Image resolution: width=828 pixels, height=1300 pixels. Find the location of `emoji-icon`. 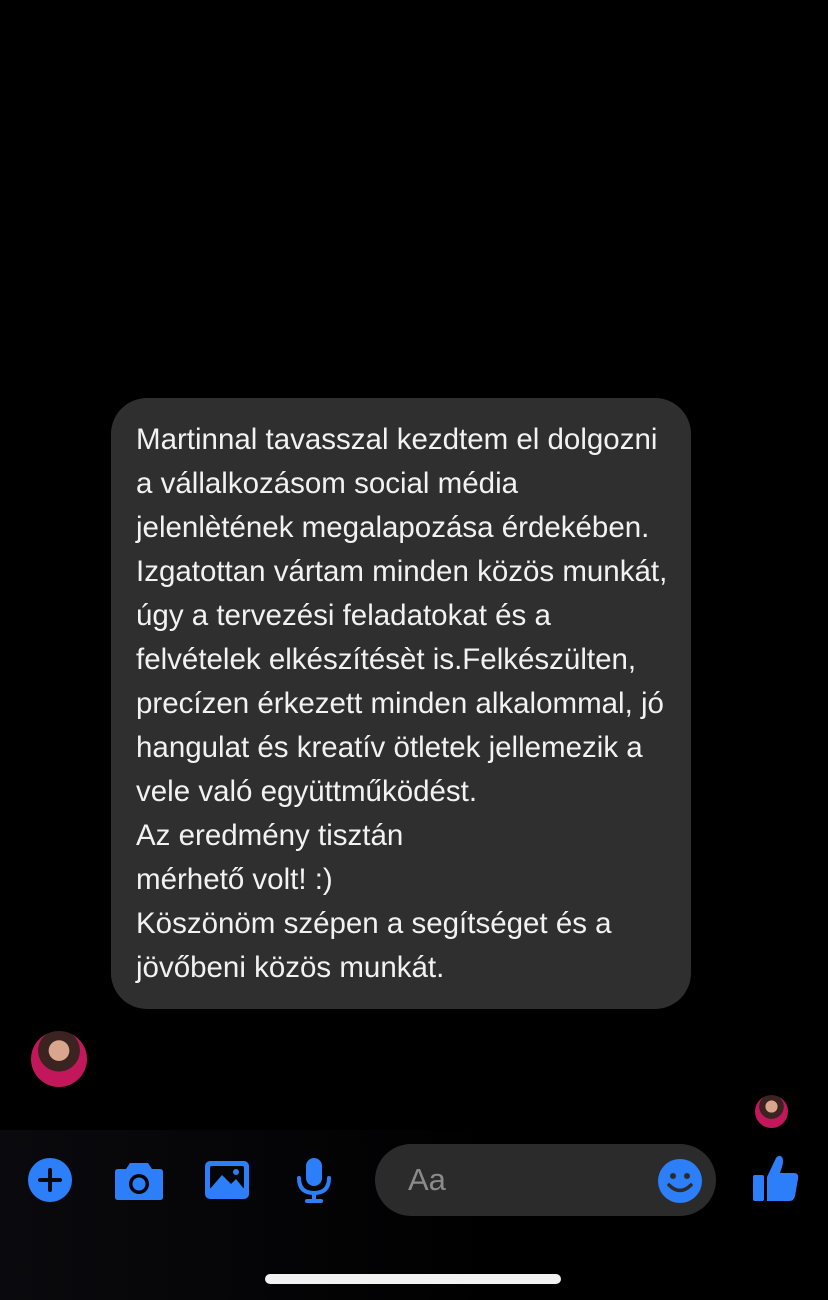

emoji-icon is located at coordinates (680, 1181).